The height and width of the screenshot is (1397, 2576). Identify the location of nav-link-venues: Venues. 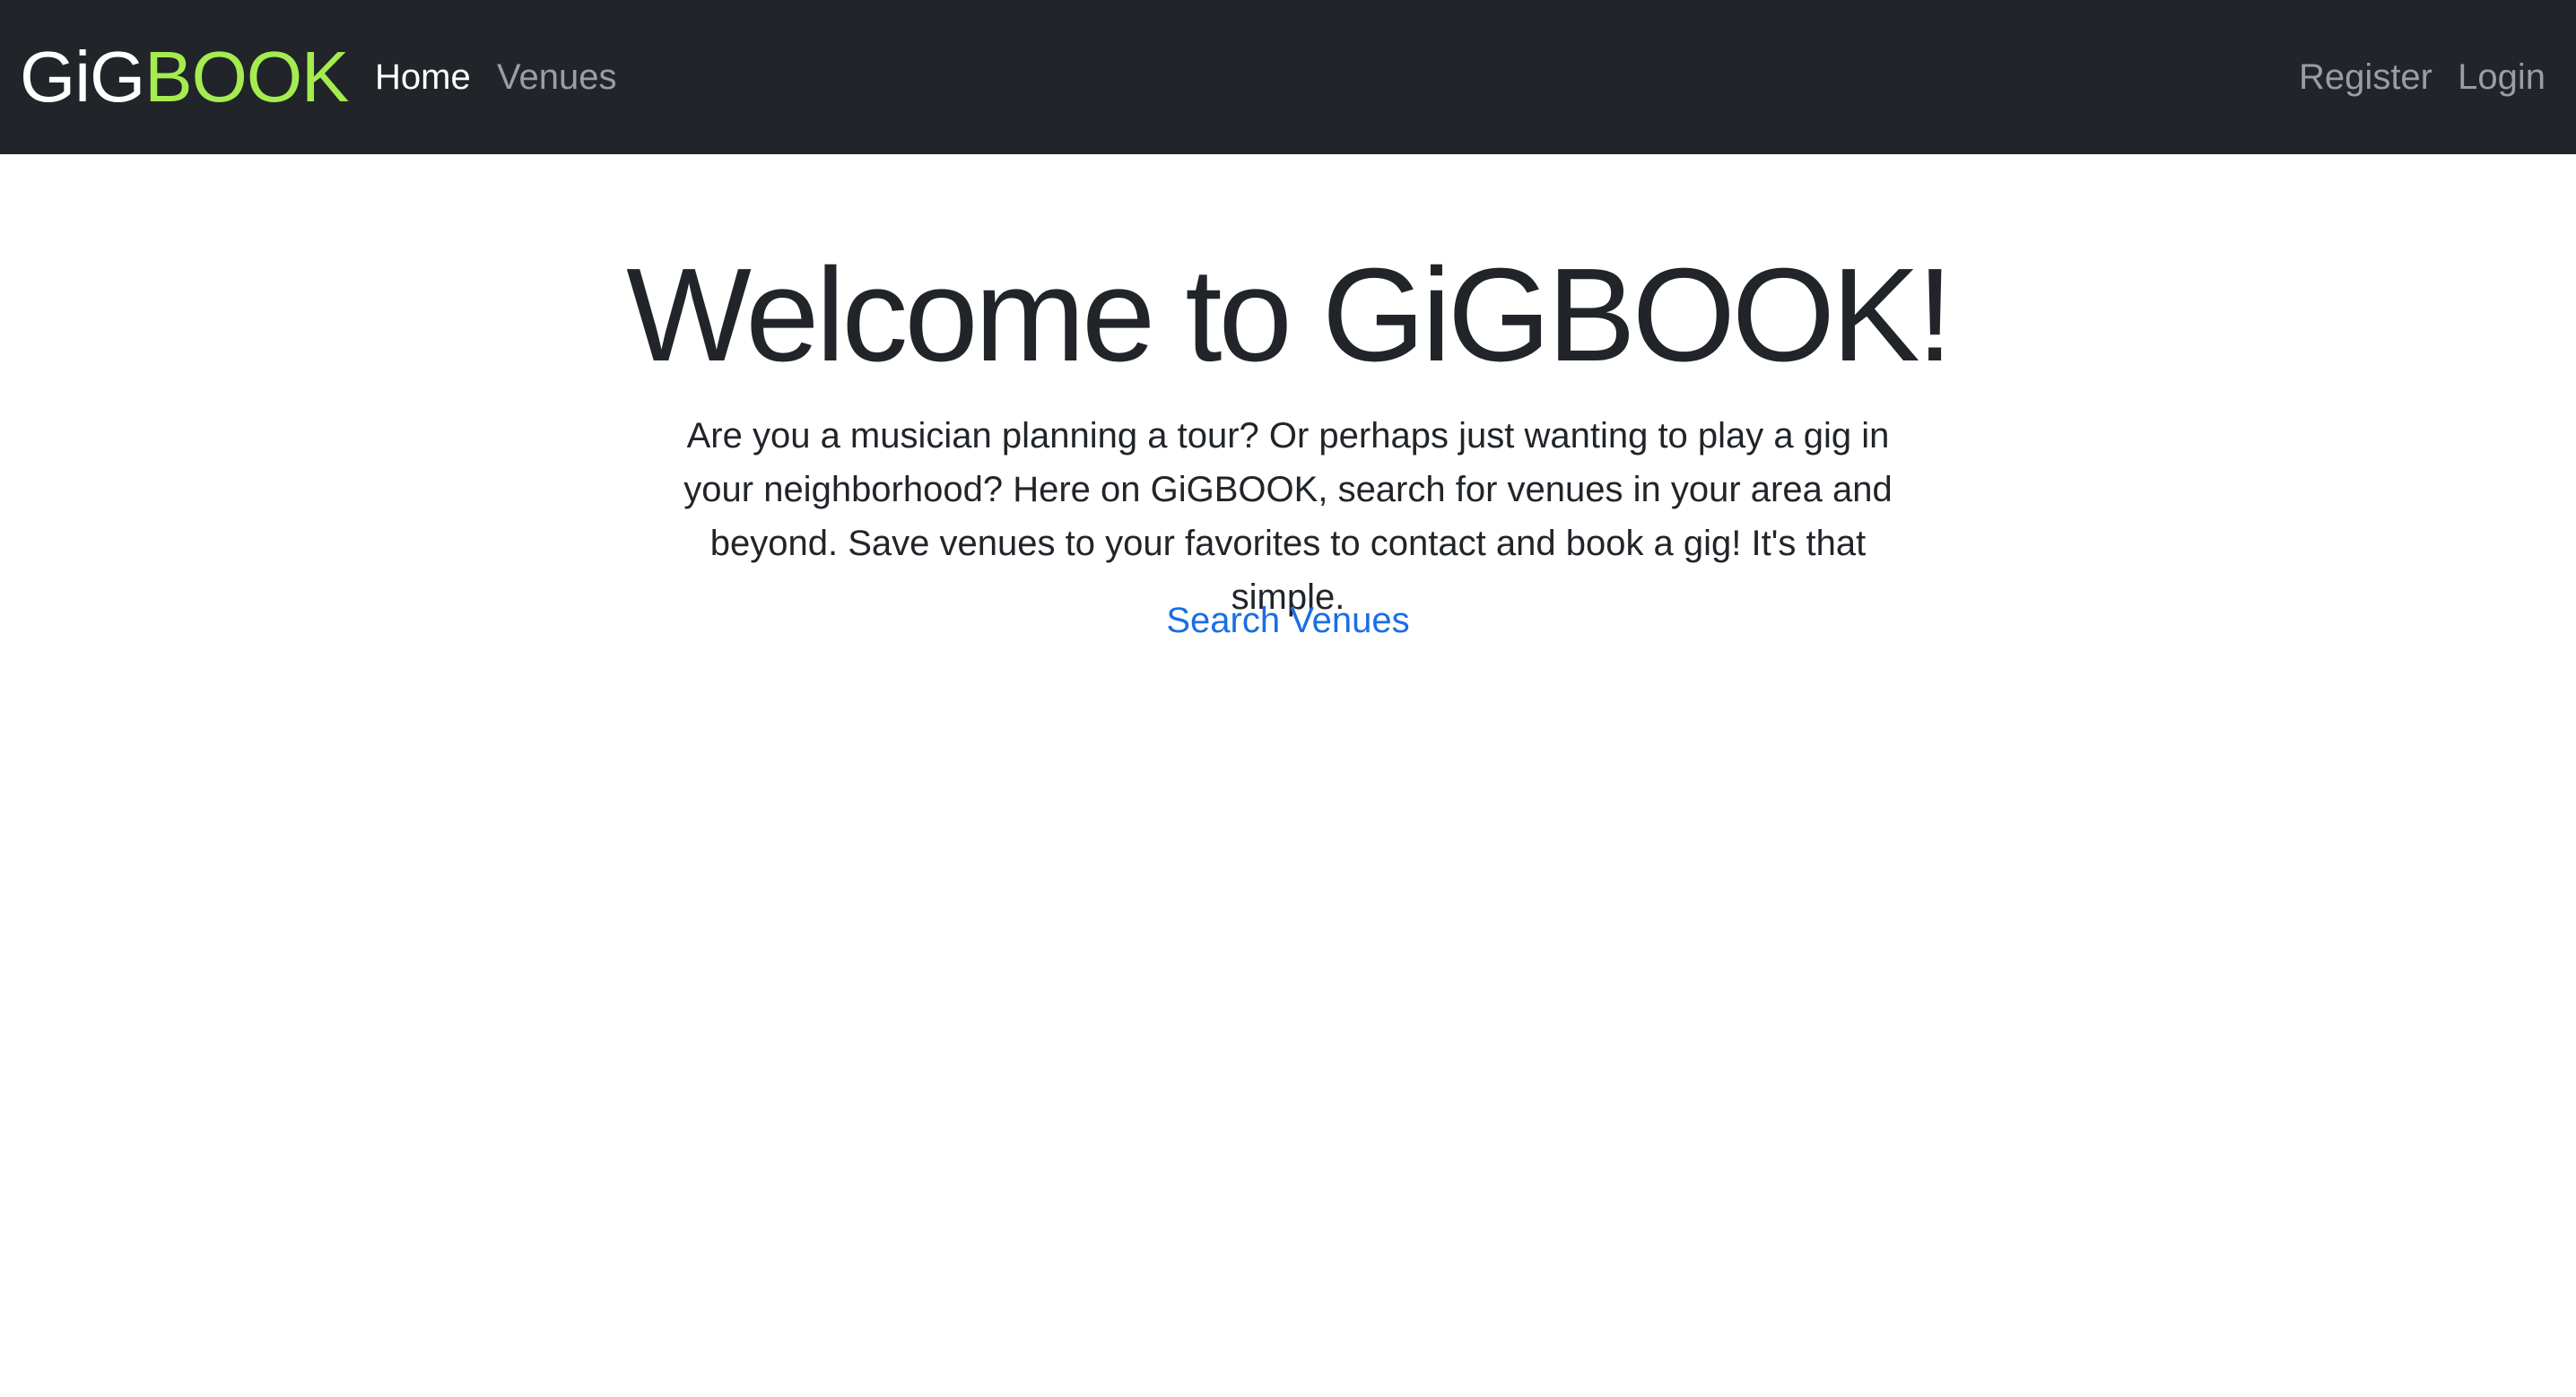
(556, 77).